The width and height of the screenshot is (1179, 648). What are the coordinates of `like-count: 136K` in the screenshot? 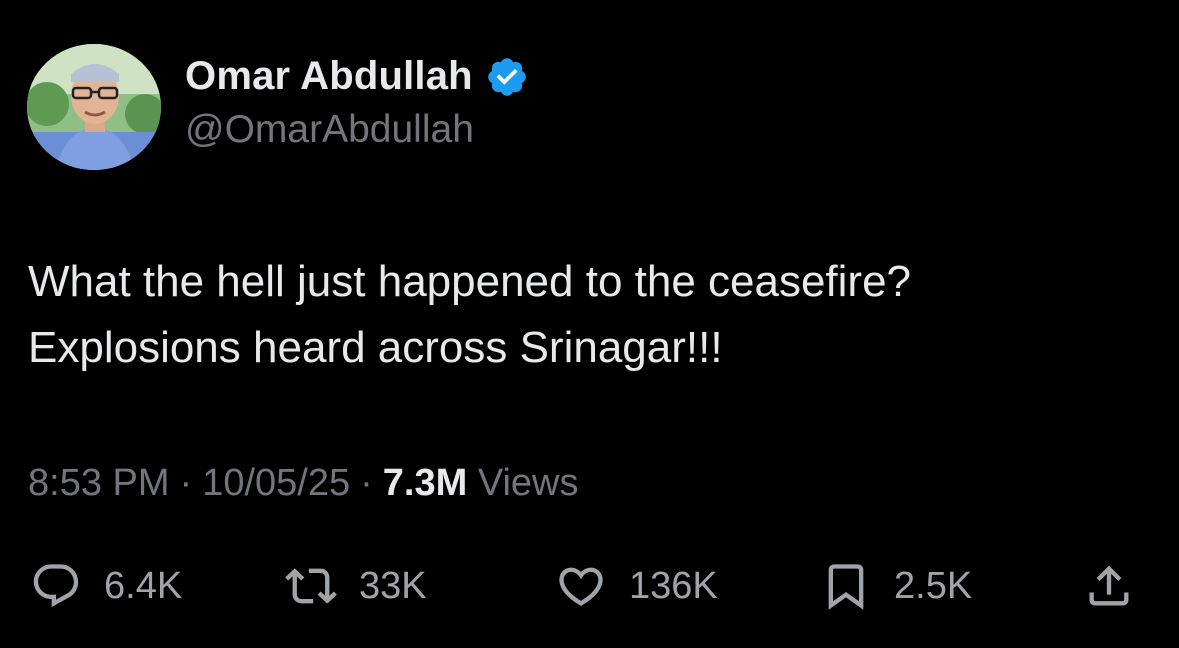 It's located at (673, 585).